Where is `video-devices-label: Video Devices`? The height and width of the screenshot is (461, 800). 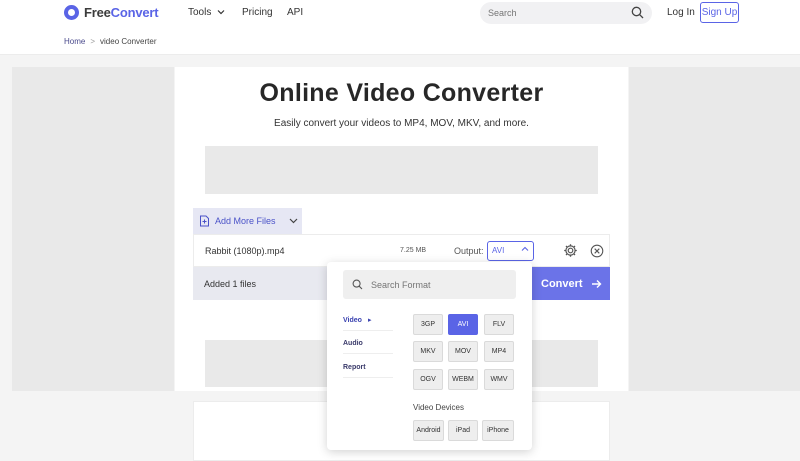 video-devices-label: Video Devices is located at coordinates (438, 407).